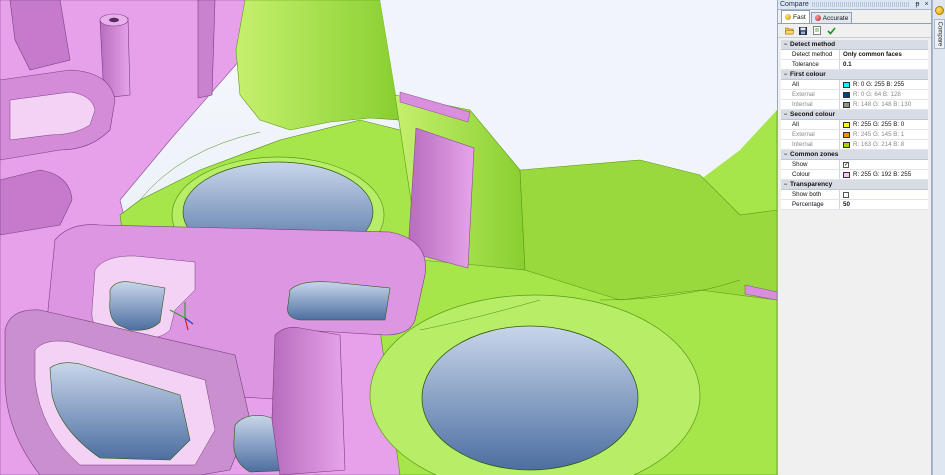  Describe the element at coordinates (799, 17) in the screenshot. I see `tab-fast-label: Fast` at that location.